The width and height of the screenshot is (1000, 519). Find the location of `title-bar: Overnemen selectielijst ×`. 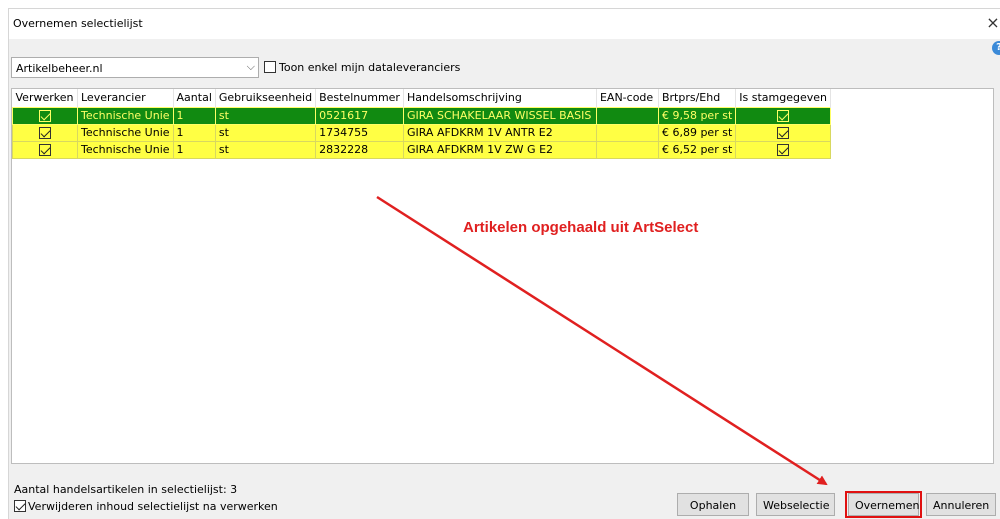

title-bar: Overnemen selectielijst × is located at coordinates (504, 24).